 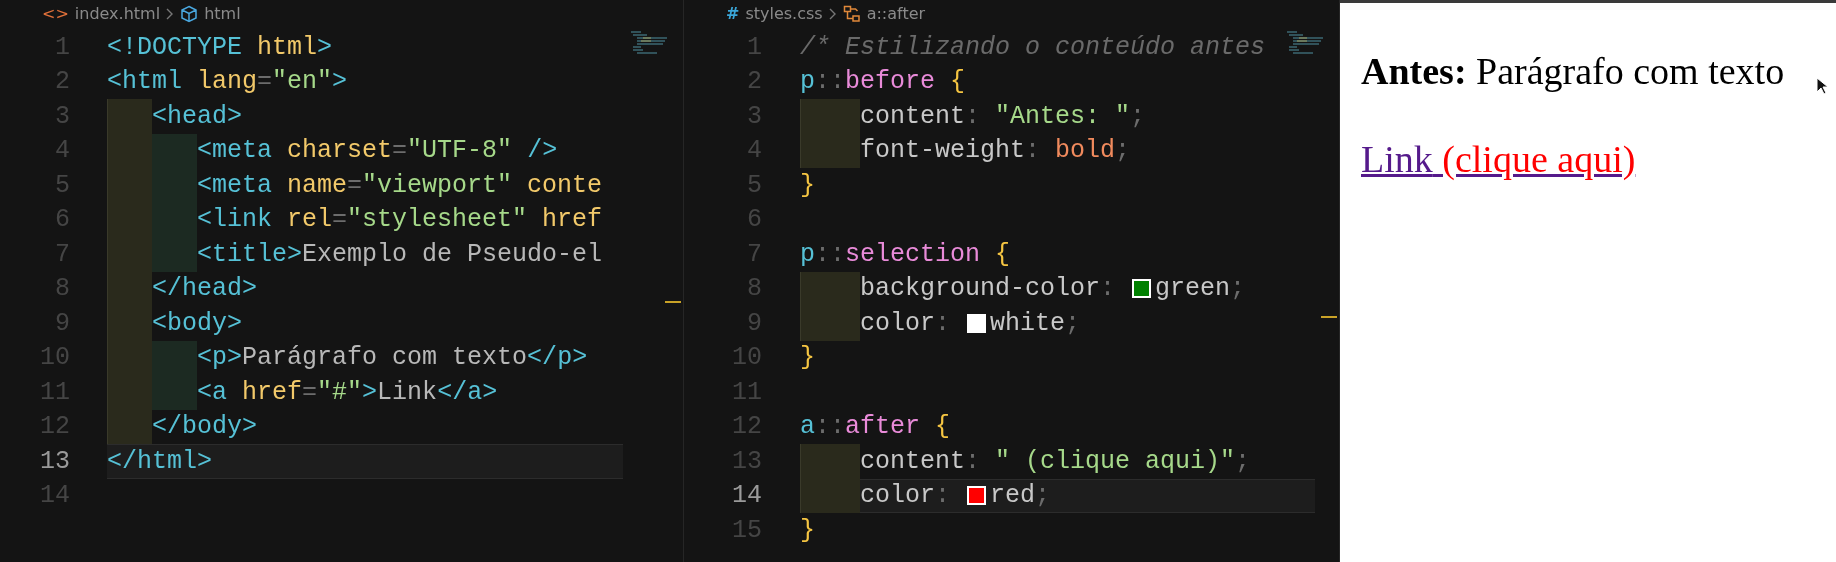 What do you see at coordinates (896, 14) in the screenshot?
I see `breadcrumb-item: a::after` at bounding box center [896, 14].